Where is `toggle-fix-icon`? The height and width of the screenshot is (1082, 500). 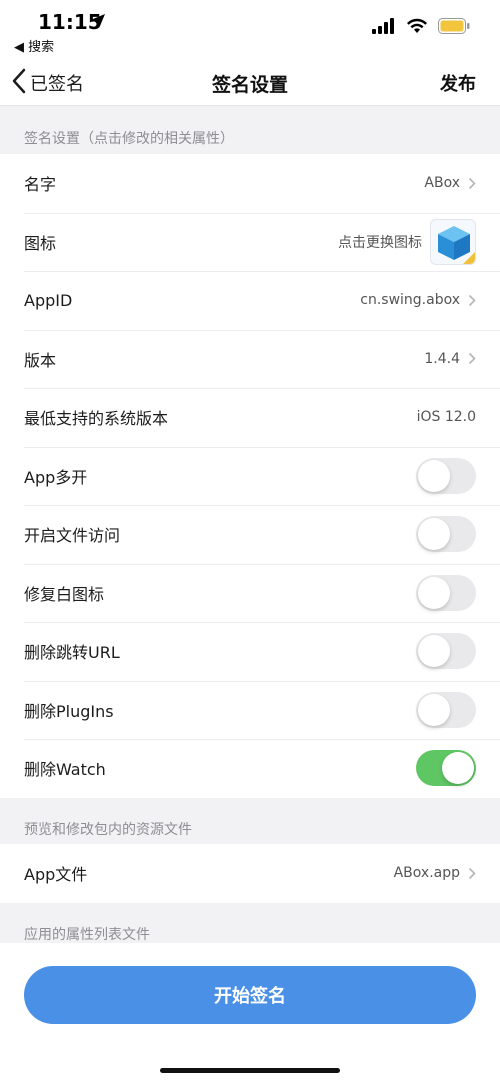 toggle-fix-icon is located at coordinates (446, 592).